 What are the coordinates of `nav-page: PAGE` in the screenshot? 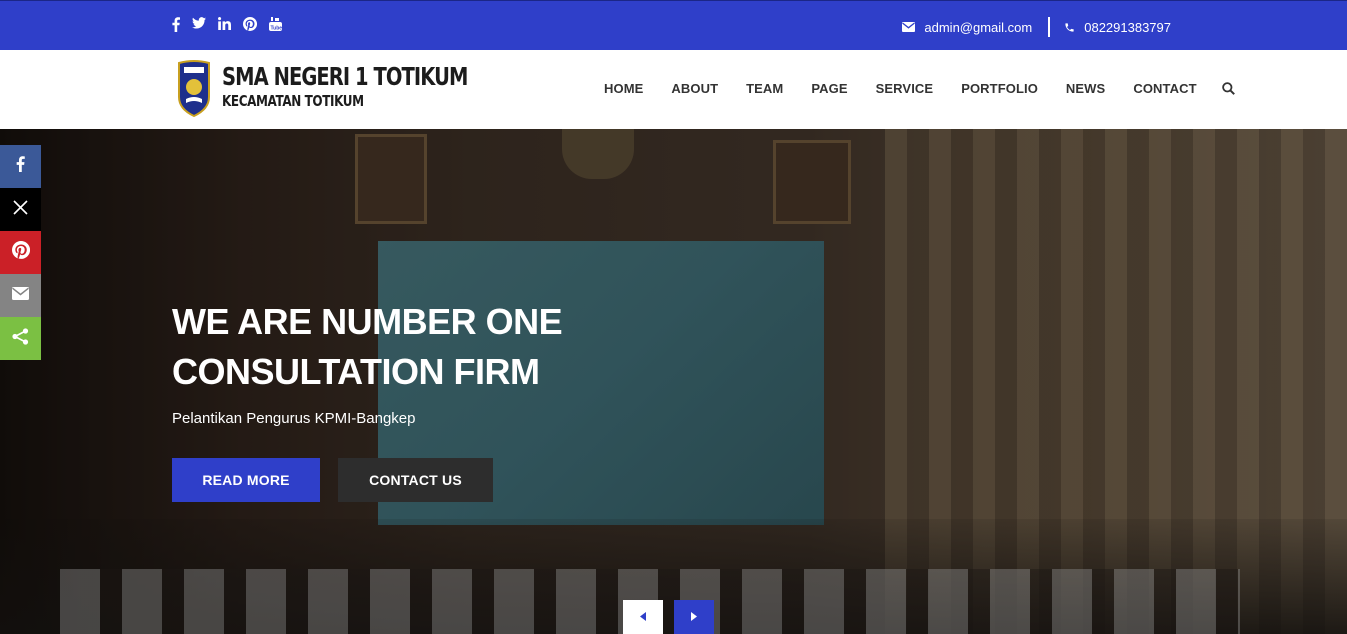 It's located at (829, 88).